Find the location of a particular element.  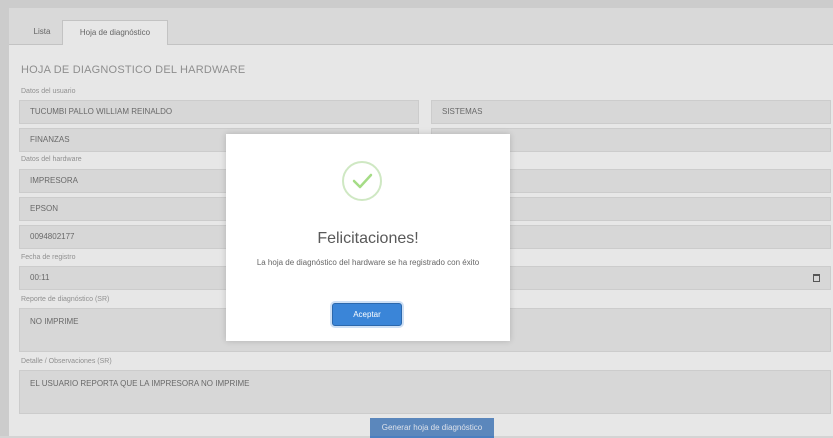

accept-button: Aceptar is located at coordinates (367, 314).